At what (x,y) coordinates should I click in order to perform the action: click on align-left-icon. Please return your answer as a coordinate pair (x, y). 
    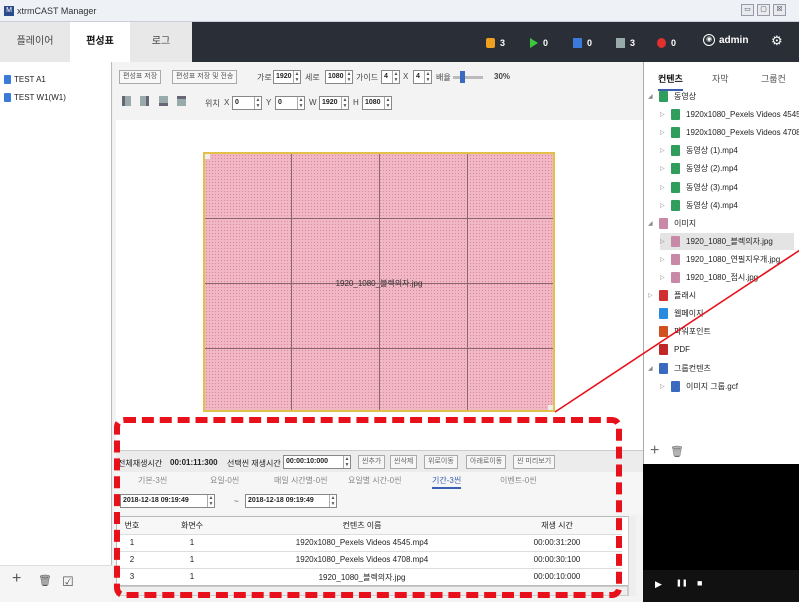
    Looking at the image, I should click on (126, 101).